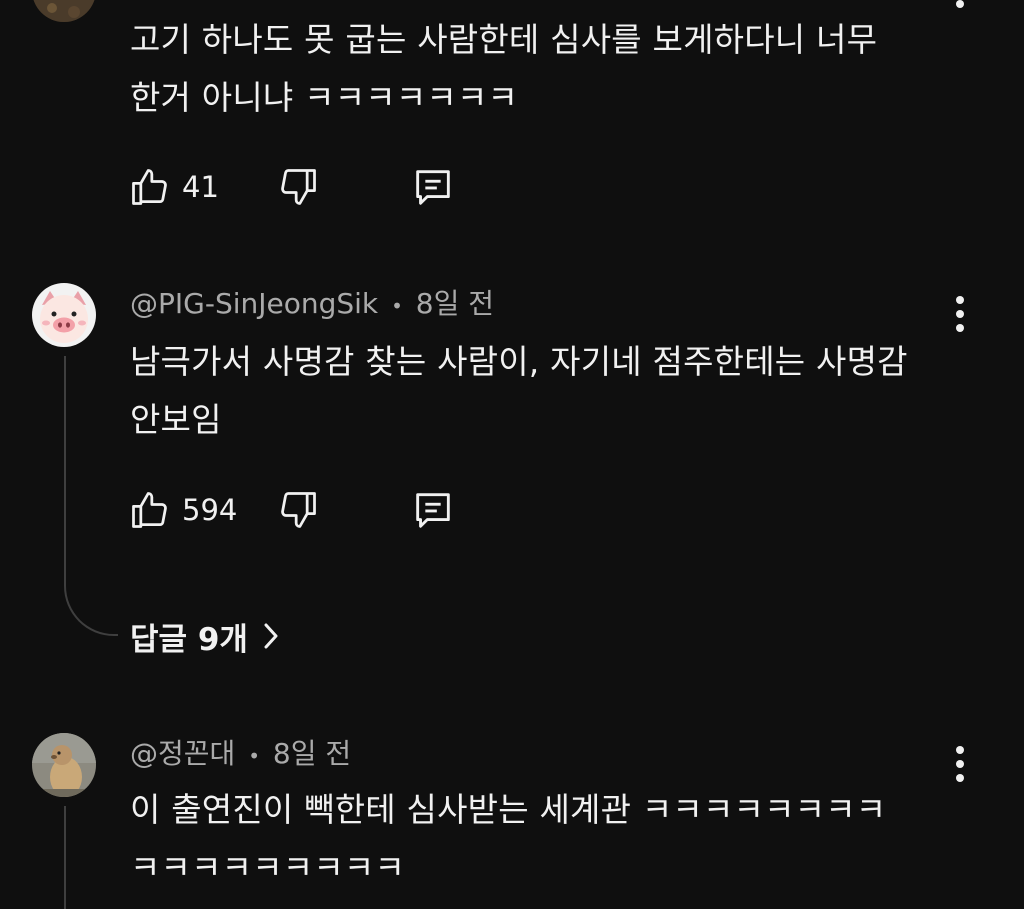  I want to click on comment-text-line: ㅋㅋㅋㅋㅋㅋㅋㅋㅋ, so click(268, 867).